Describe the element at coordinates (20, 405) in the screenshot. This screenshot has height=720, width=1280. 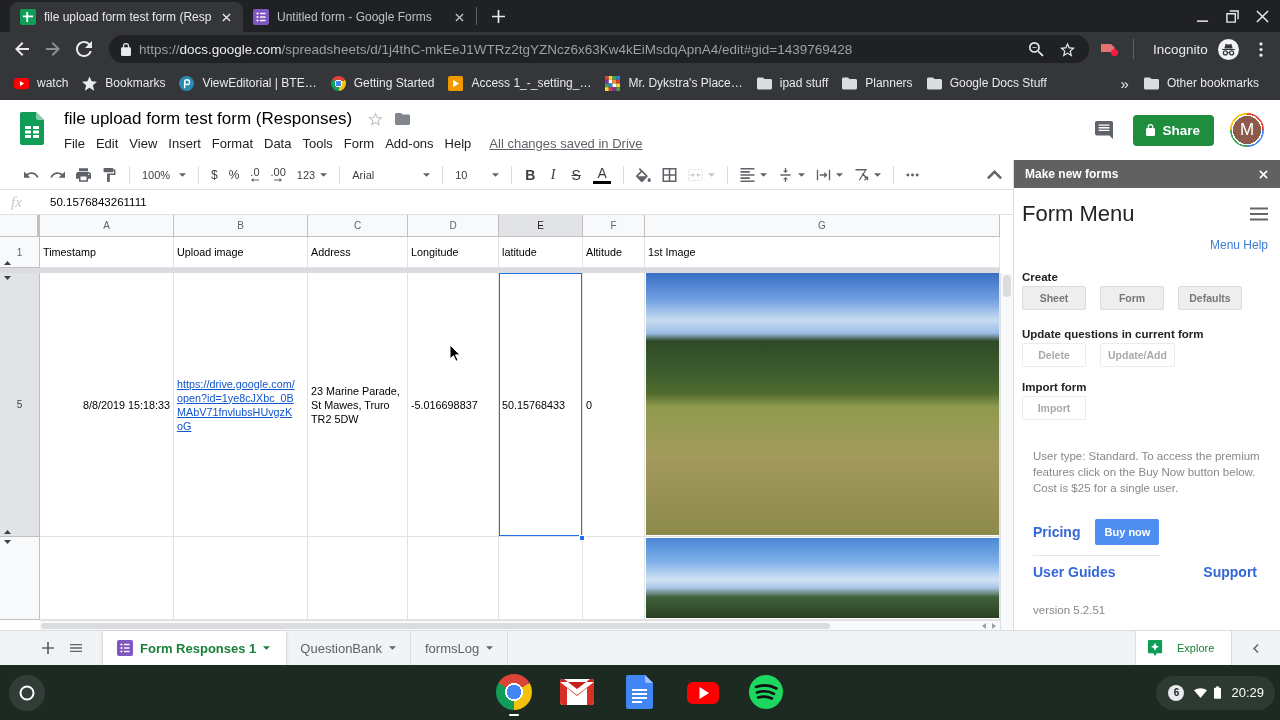
I see `row-header: 5` at that location.